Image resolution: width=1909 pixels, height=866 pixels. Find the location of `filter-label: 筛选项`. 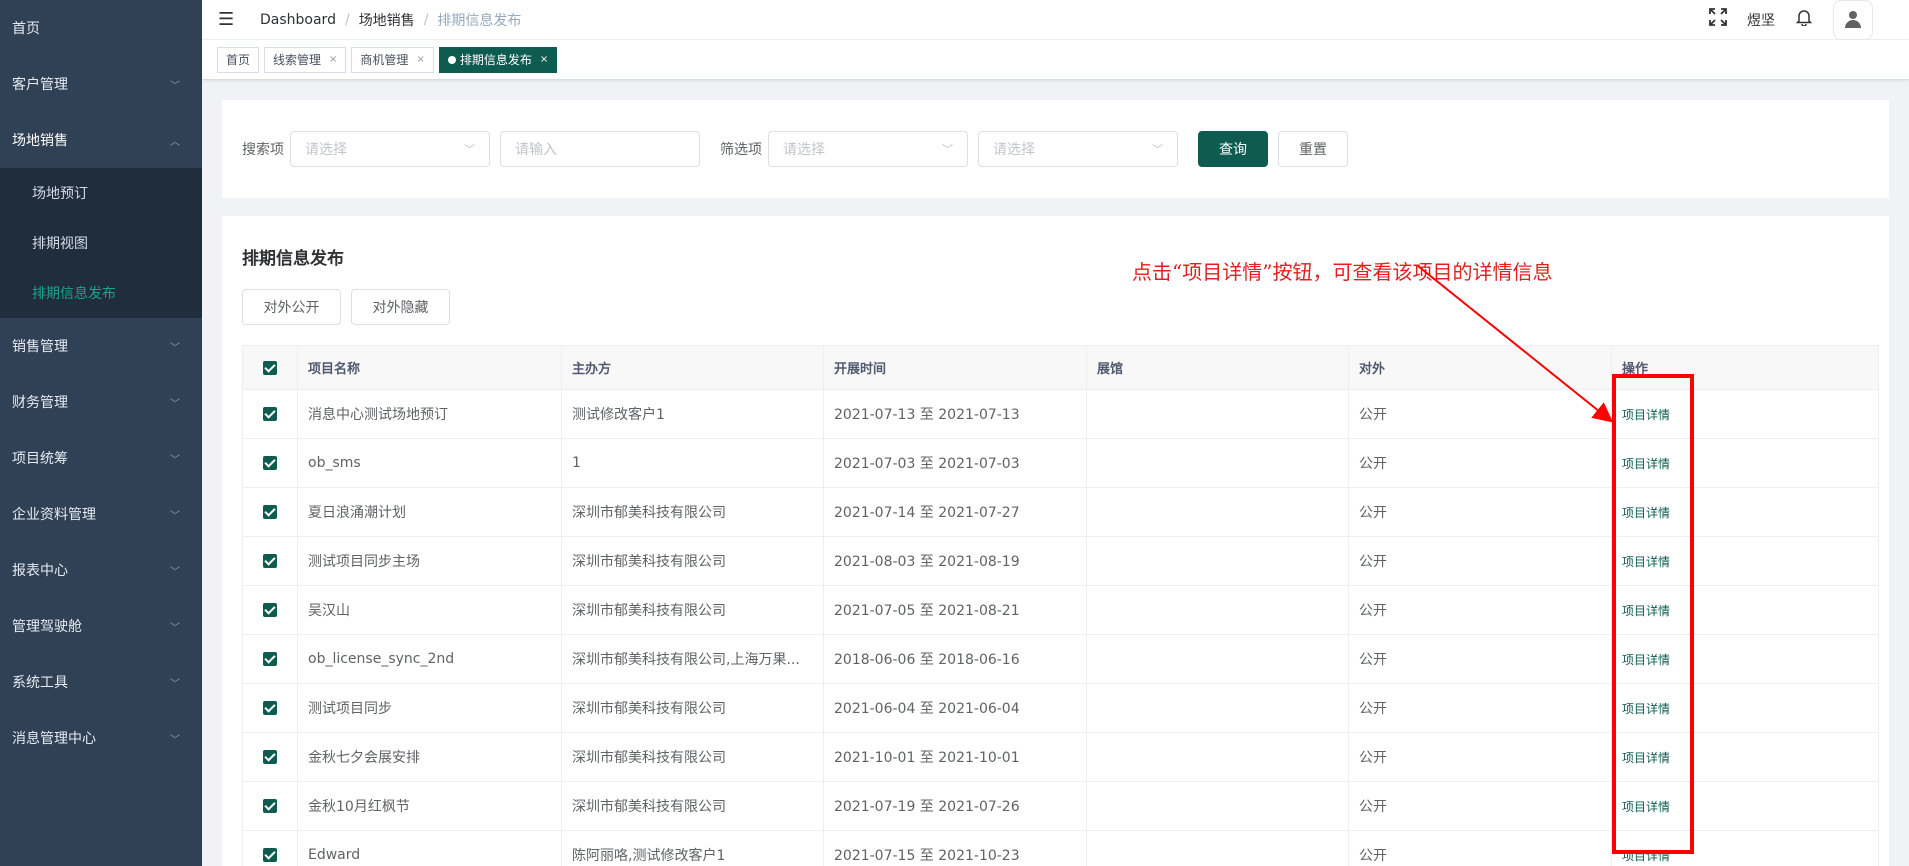

filter-label: 筛选项 is located at coordinates (741, 150).